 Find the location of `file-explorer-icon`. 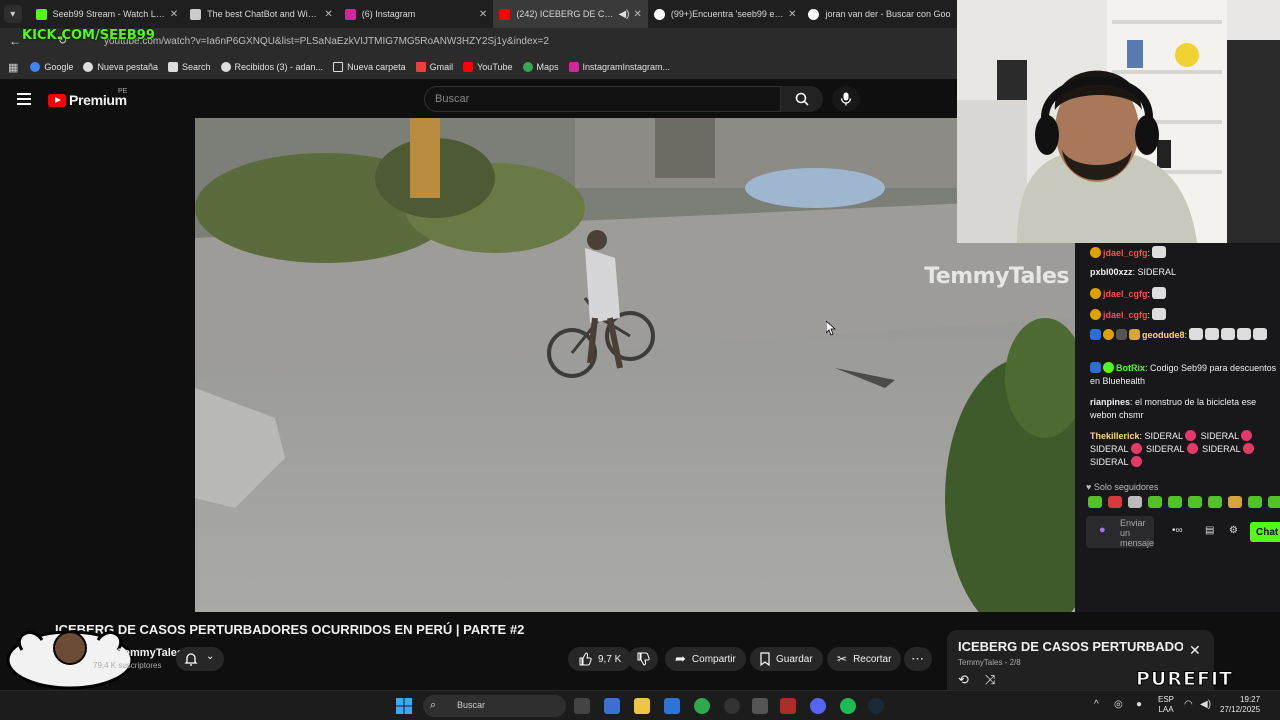

file-explorer-icon is located at coordinates (642, 706).